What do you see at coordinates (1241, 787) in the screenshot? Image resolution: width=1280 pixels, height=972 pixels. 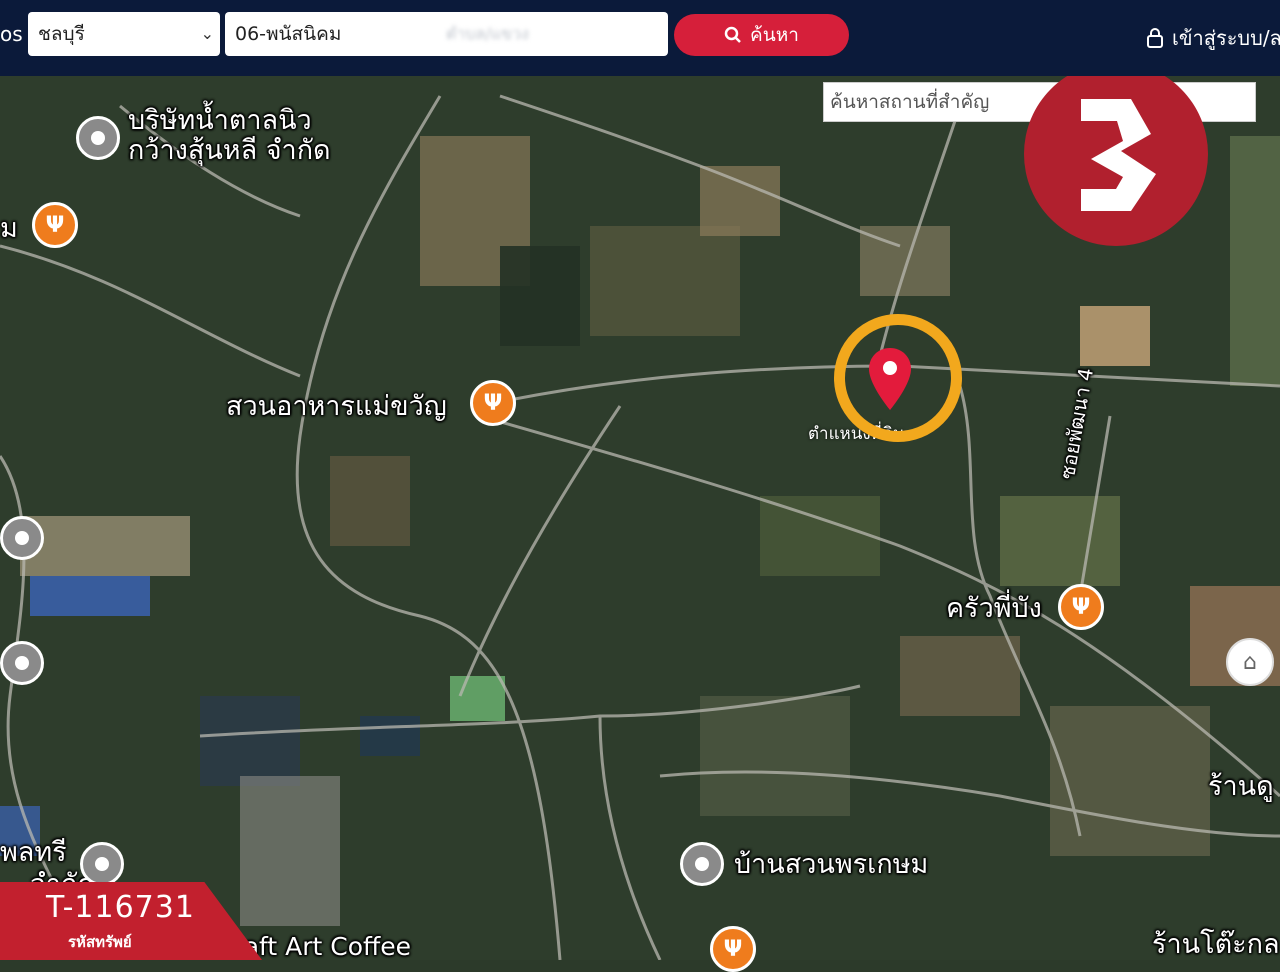 I see `poi-shop-right: ร้านดู` at bounding box center [1241, 787].